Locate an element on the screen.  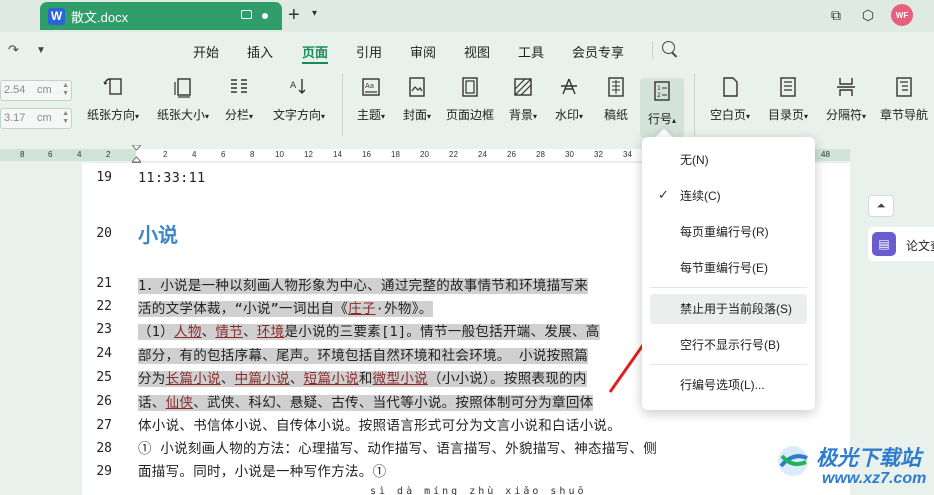
ruler-number: 34 is located at coordinates (627, 154).